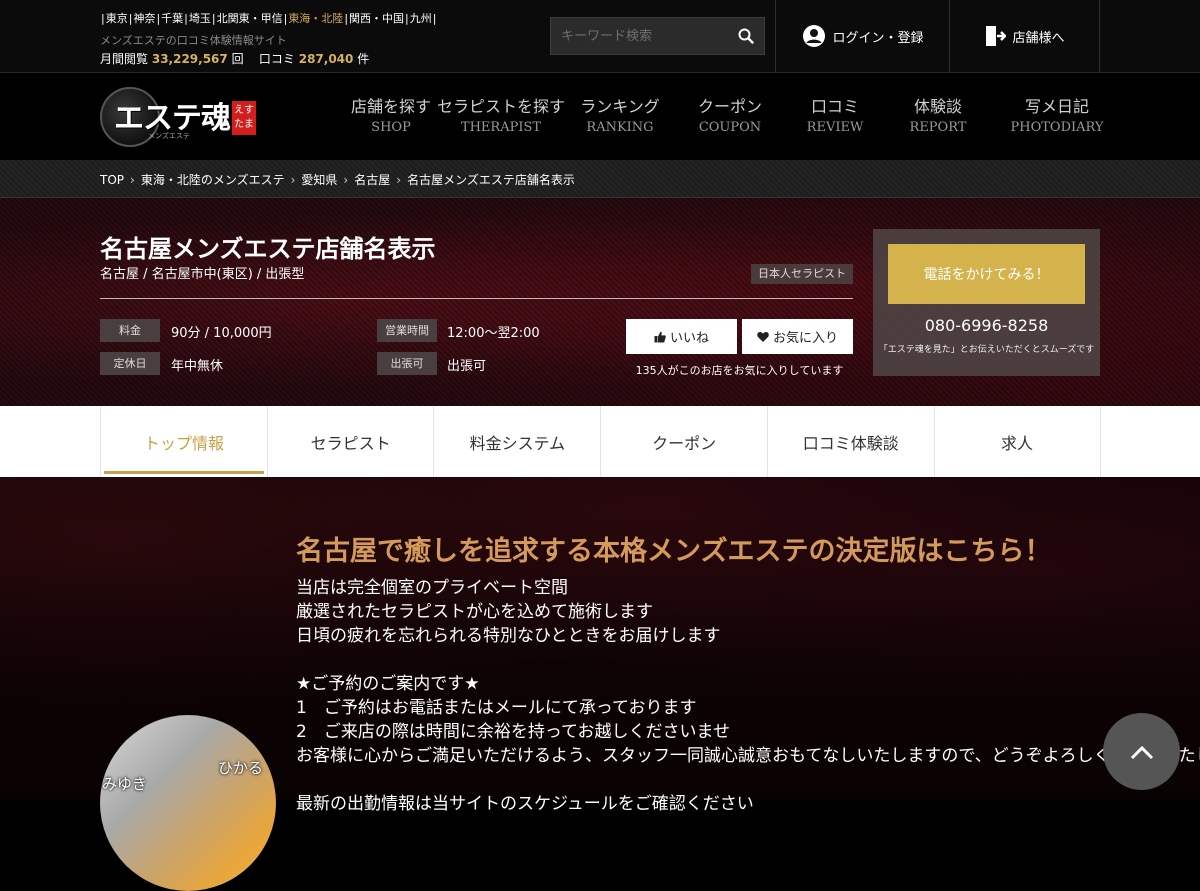 This screenshot has height=891, width=1200. Describe the element at coordinates (237, 59) in the screenshot. I see `views-unit: 回` at that location.